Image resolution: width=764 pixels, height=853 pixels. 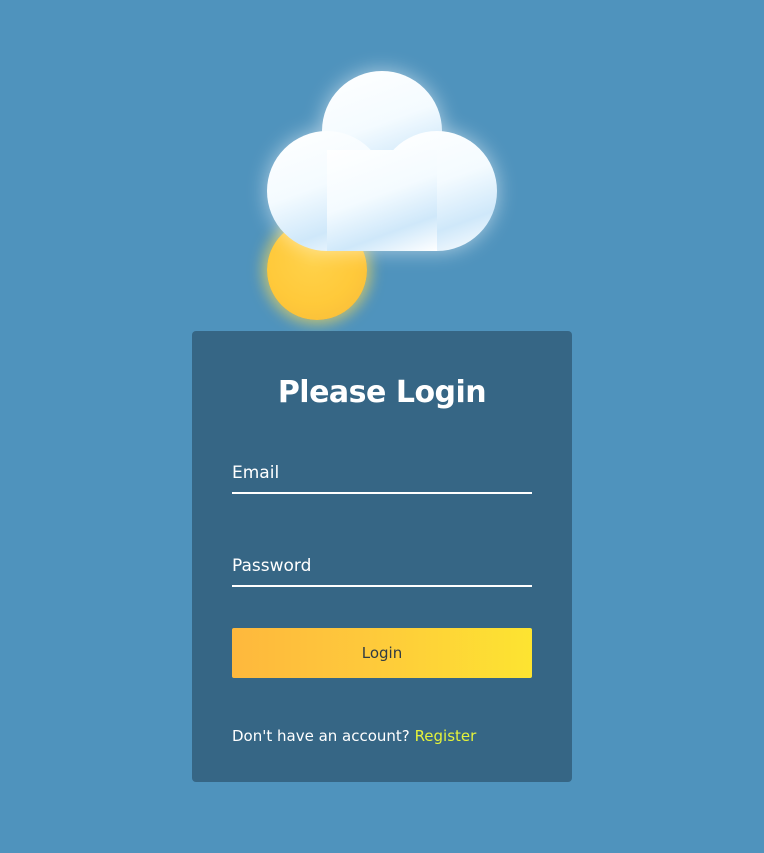 I want to click on register-prompt-line: Don't have an account? Register, so click(x=354, y=736).